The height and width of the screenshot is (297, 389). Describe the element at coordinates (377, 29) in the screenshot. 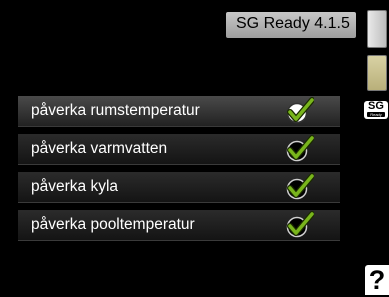

I see `menu-scroll-indicator-icon` at that location.